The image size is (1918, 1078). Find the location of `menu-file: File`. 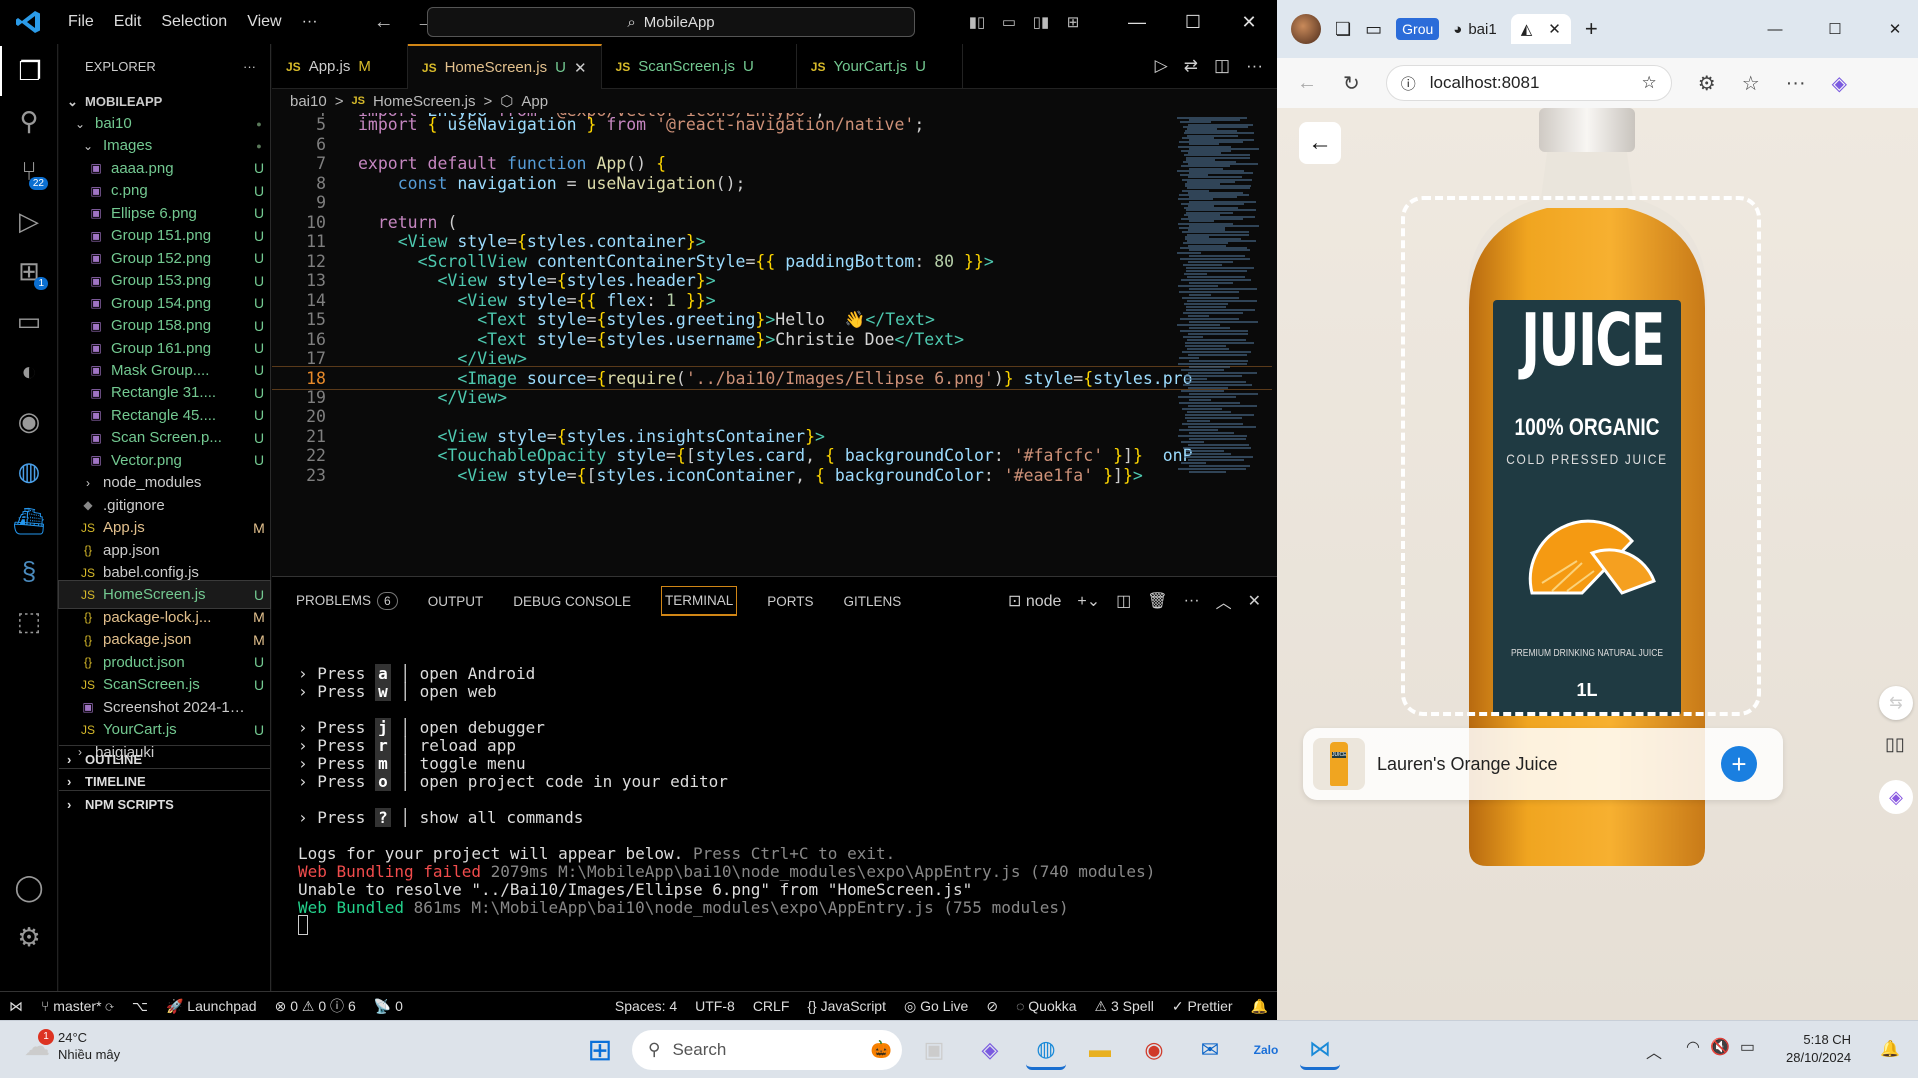

menu-file: File is located at coordinates (81, 22).